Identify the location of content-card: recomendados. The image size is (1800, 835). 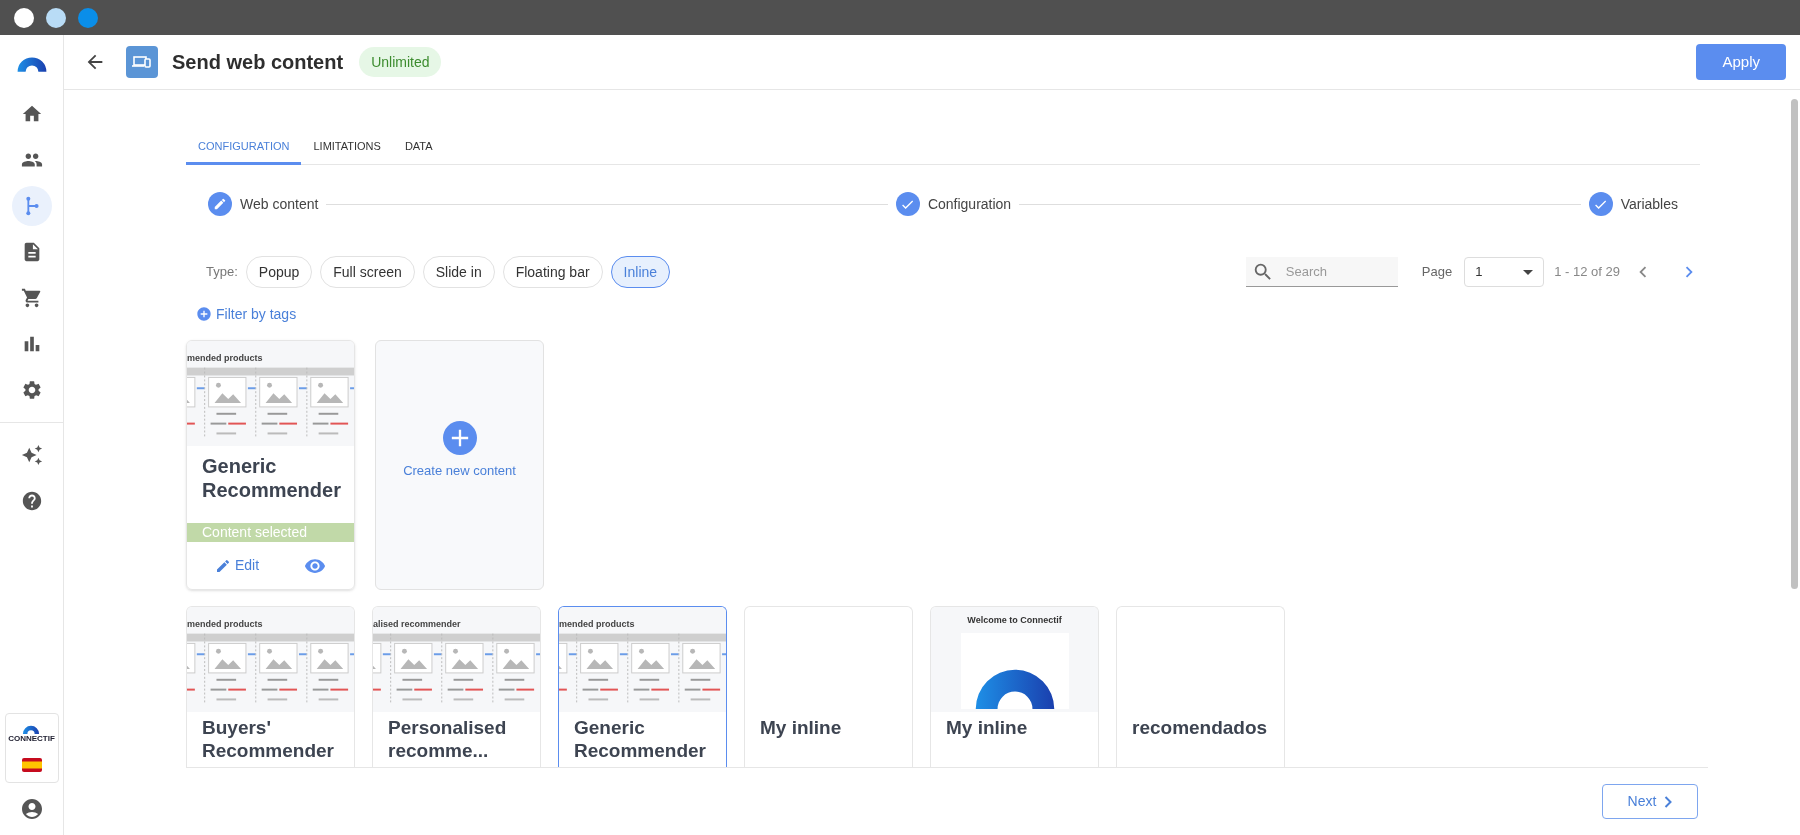
(1200, 686).